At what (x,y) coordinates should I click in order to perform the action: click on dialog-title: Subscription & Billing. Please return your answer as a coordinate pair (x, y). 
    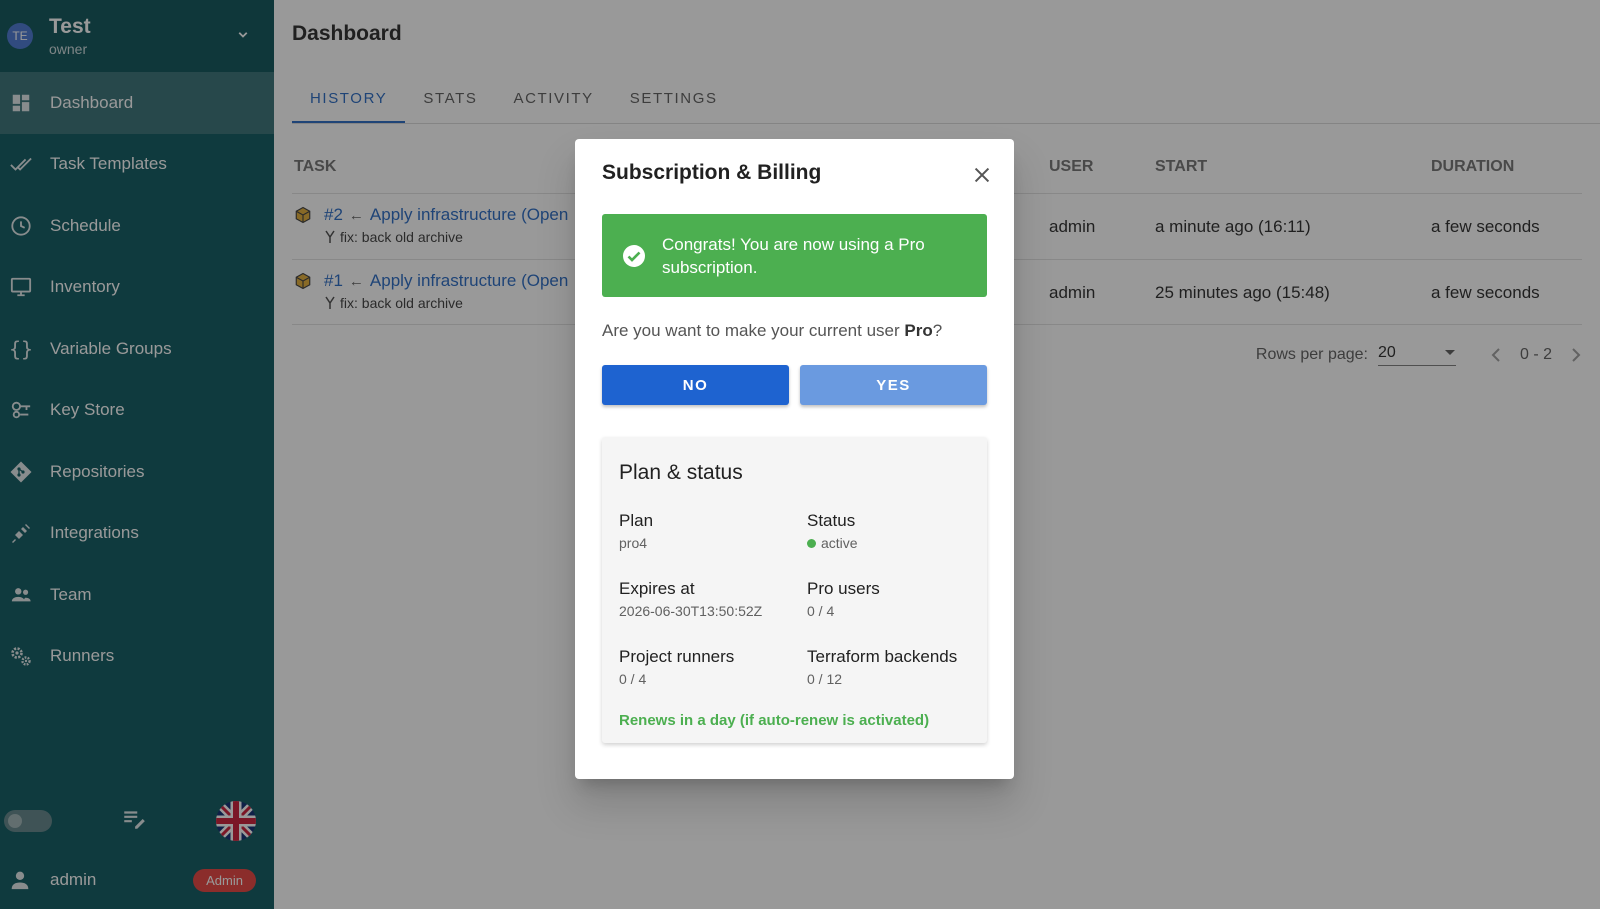
    Looking at the image, I should click on (712, 172).